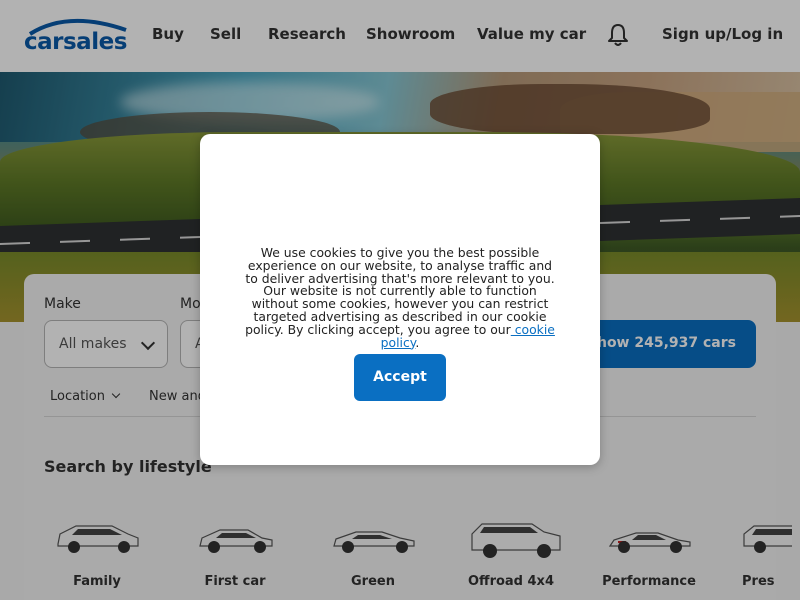 The image size is (800, 600). Describe the element at coordinates (400, 377) in the screenshot. I see `accept-button: Accept` at that location.